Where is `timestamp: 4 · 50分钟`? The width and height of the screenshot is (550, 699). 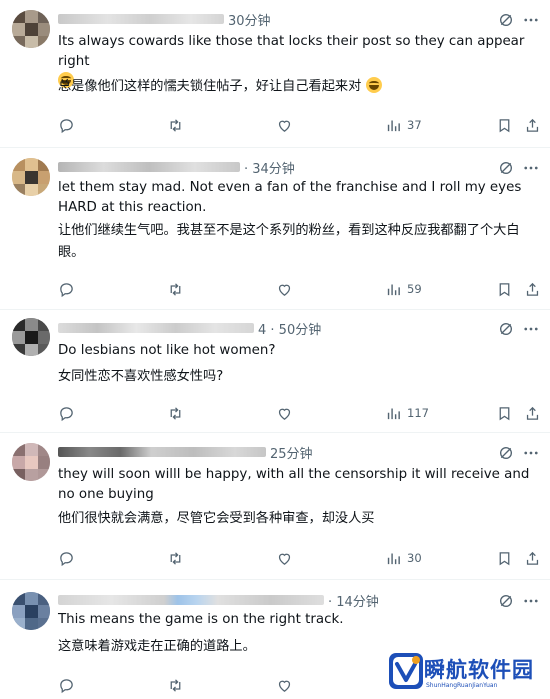 timestamp: 4 · 50分钟 is located at coordinates (289, 328).